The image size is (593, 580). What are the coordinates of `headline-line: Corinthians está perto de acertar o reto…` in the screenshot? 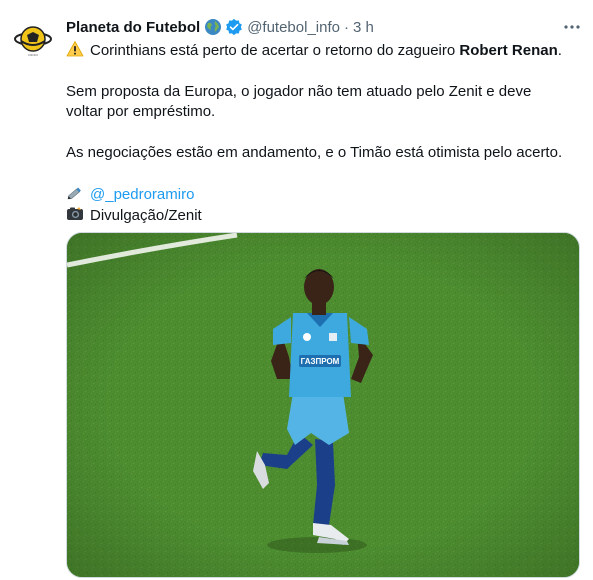 It's located at (322, 50).